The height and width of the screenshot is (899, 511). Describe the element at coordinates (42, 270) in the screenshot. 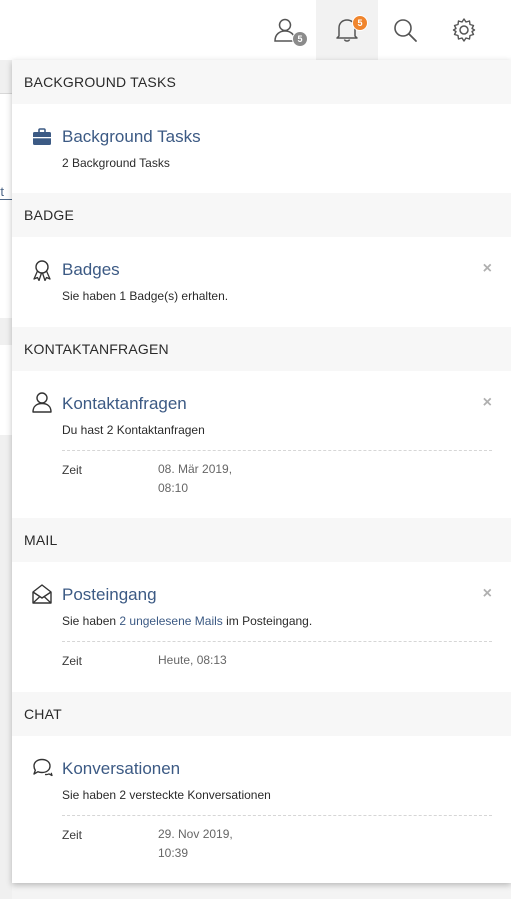

I see `award-ribbon-icon` at that location.